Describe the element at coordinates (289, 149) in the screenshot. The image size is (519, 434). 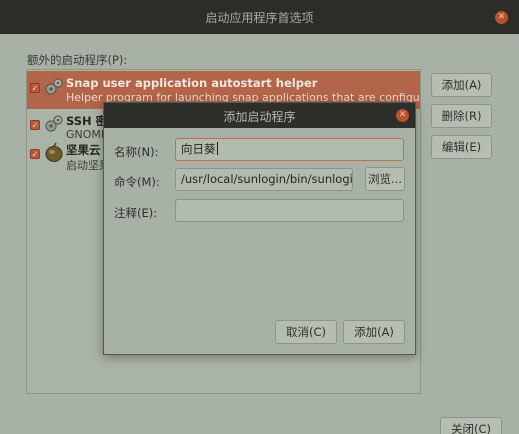
I see `name-field: 向日葵` at that location.